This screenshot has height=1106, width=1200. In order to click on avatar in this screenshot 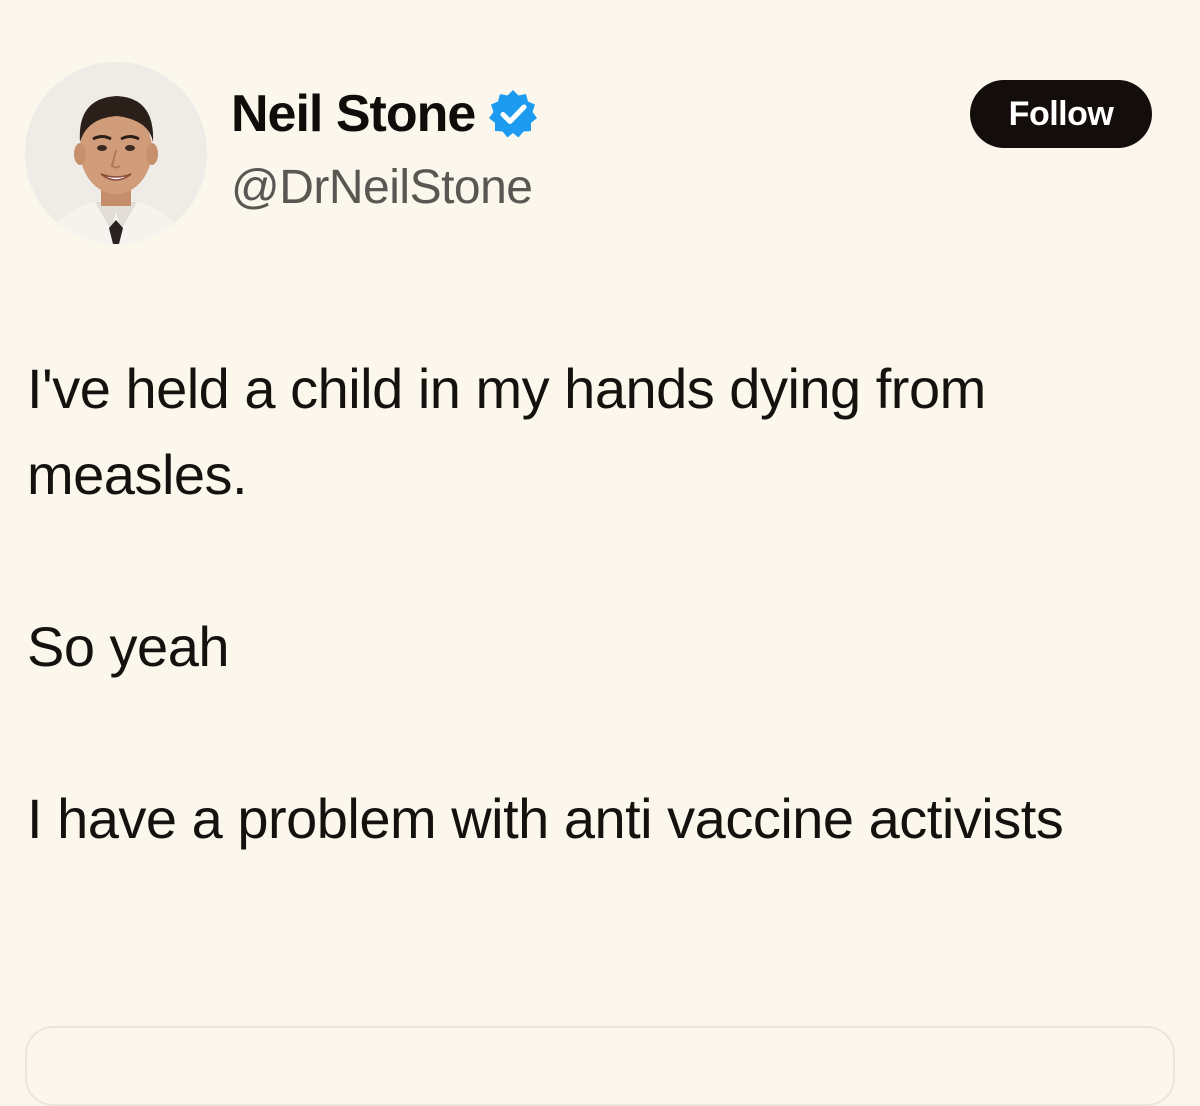, I will do `click(116, 153)`.